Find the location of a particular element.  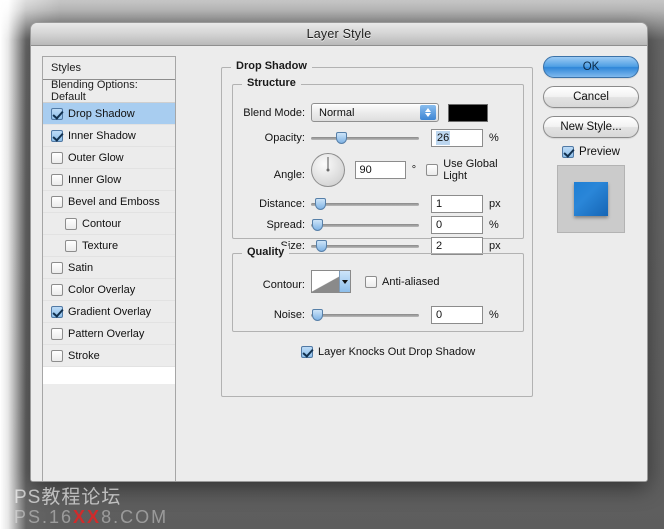

style-row: Drop Shadow is located at coordinates (109, 114).